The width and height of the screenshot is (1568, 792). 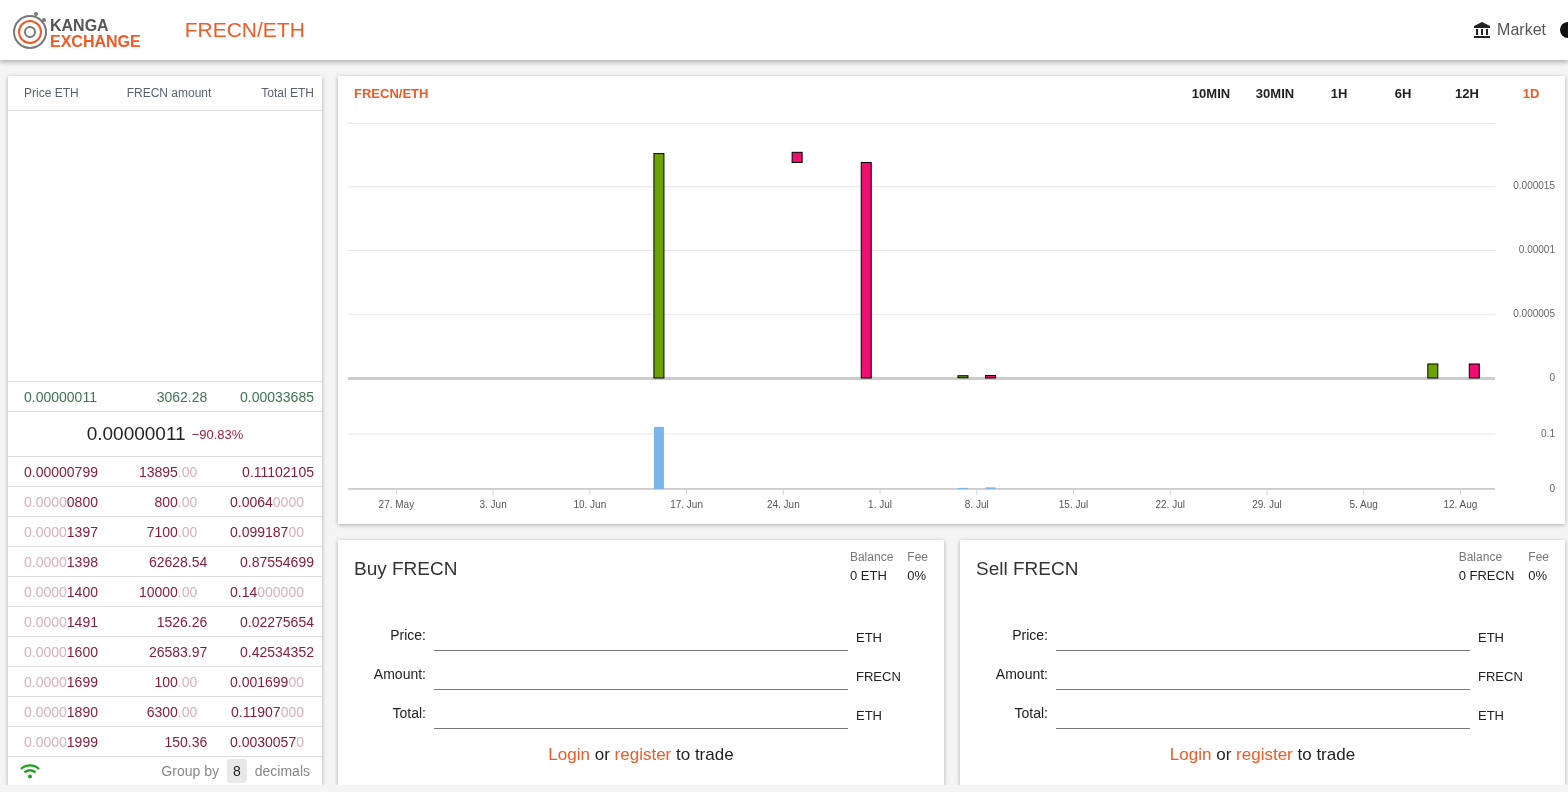 What do you see at coordinates (61, 741) in the screenshot?
I see `table-cell-text: 0.00001999` at bounding box center [61, 741].